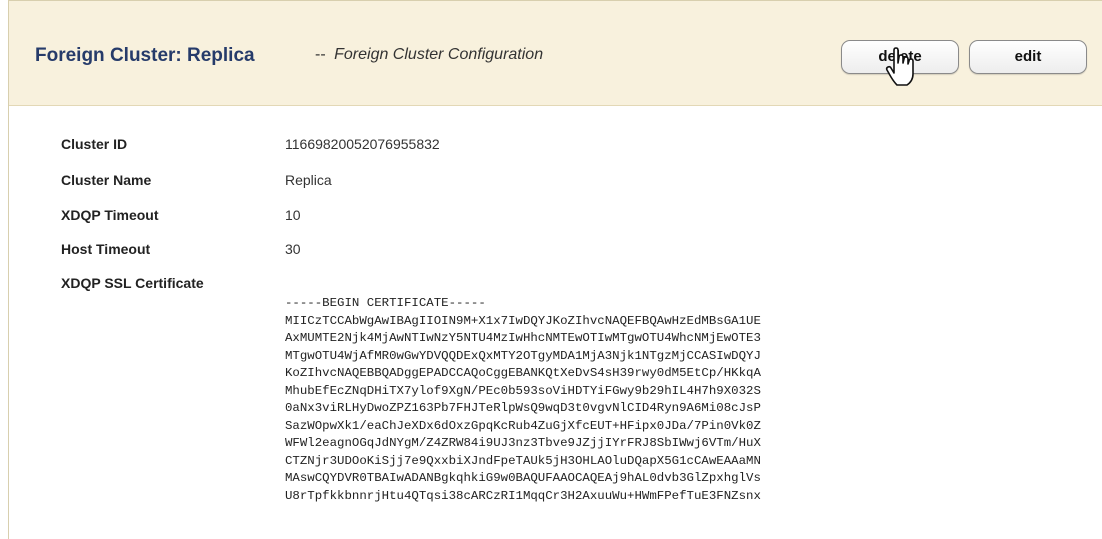 The image size is (1102, 539). Describe the element at coordinates (293, 215) in the screenshot. I see `xdqp-timeout-value: 10` at that location.